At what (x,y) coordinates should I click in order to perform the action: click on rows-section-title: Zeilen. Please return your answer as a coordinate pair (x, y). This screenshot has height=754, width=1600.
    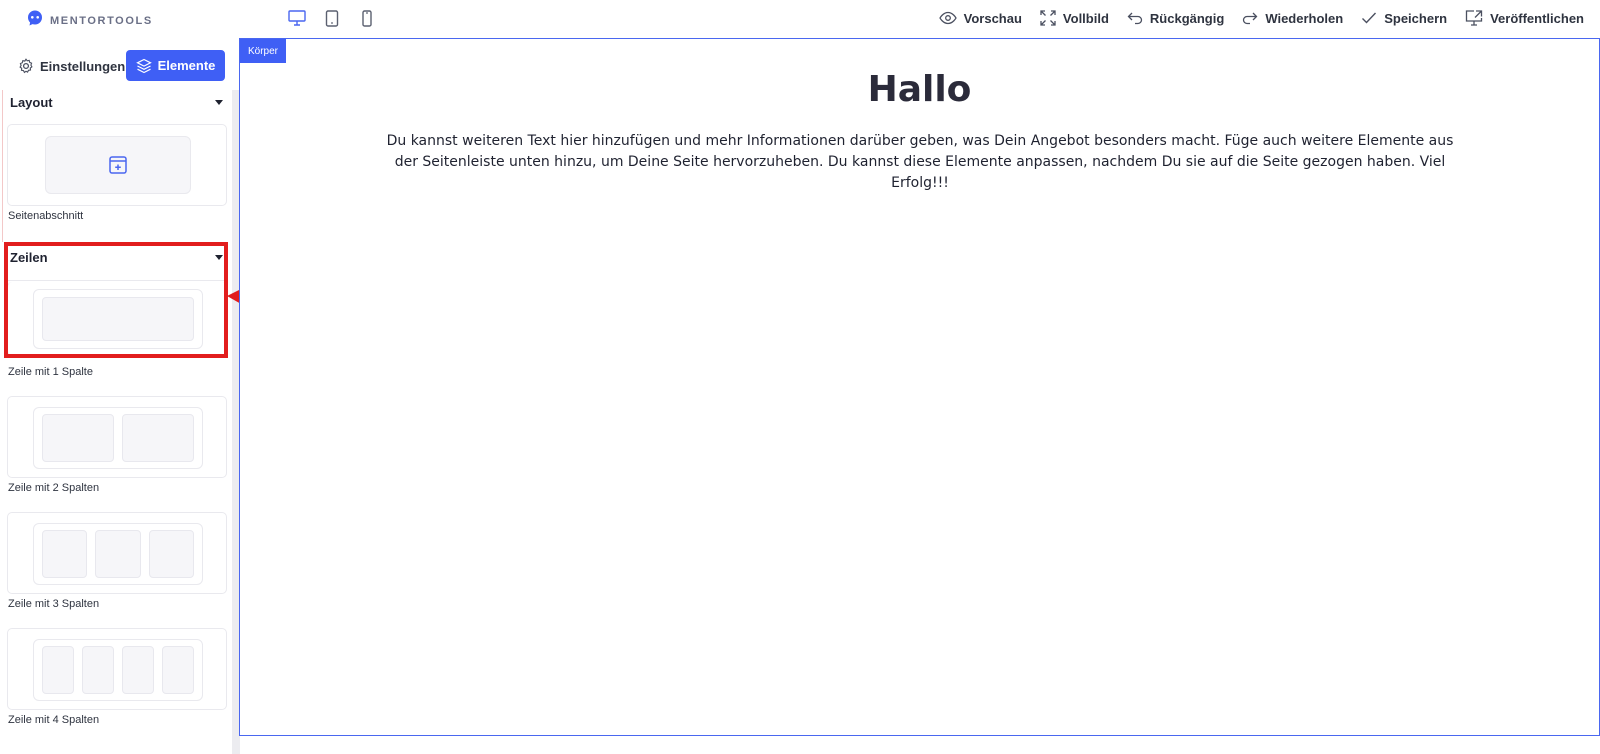
    Looking at the image, I should click on (29, 257).